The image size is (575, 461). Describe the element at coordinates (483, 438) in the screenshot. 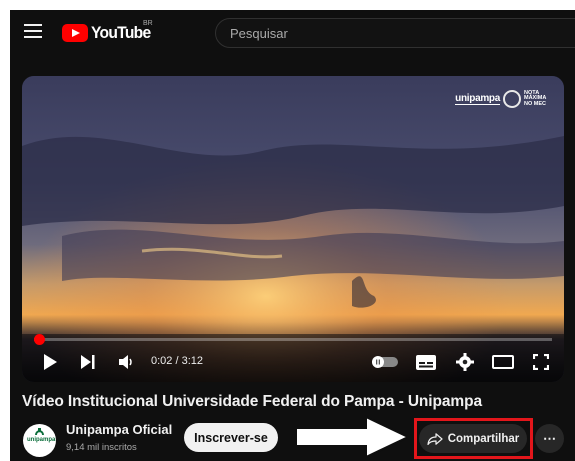

I see `share-label: Compartilhar` at that location.